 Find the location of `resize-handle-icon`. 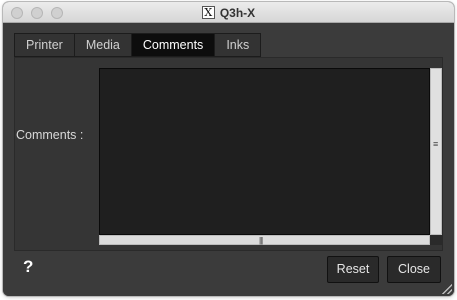

resize-handle-icon is located at coordinates (447, 289).